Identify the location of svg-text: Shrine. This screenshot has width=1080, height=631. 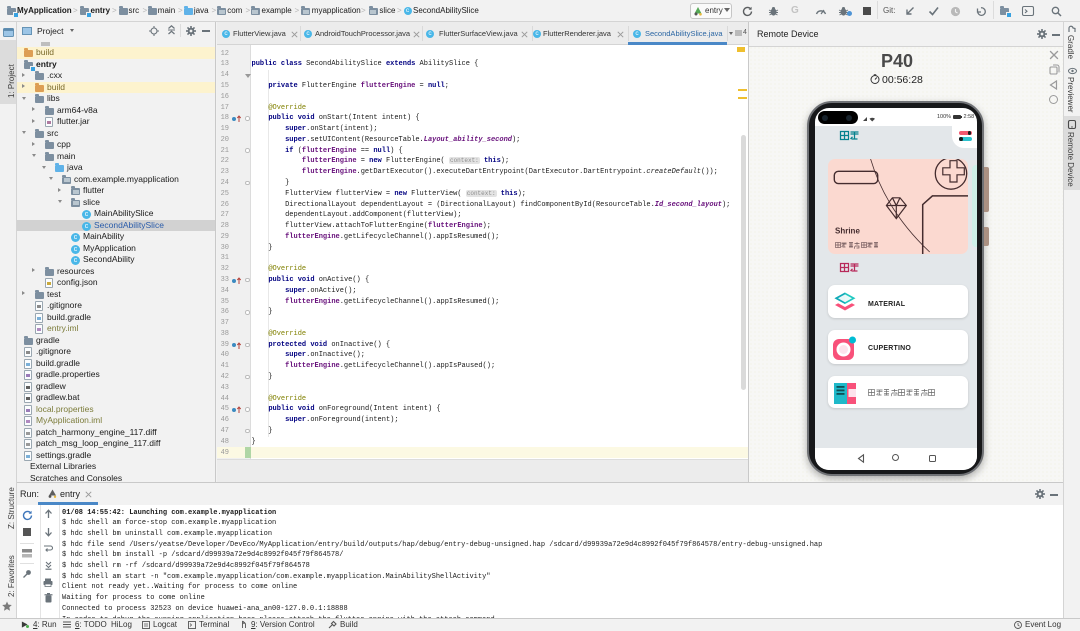
(847, 231).